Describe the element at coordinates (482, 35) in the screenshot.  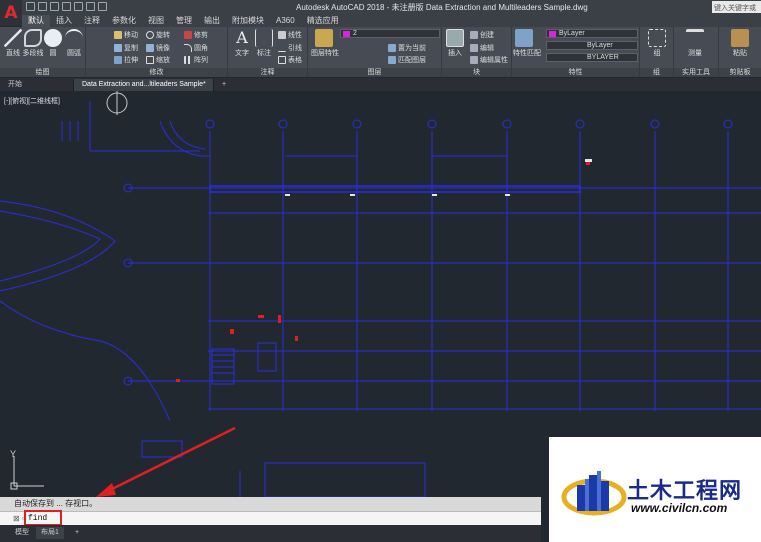
I see `create-block-button: 创建` at that location.